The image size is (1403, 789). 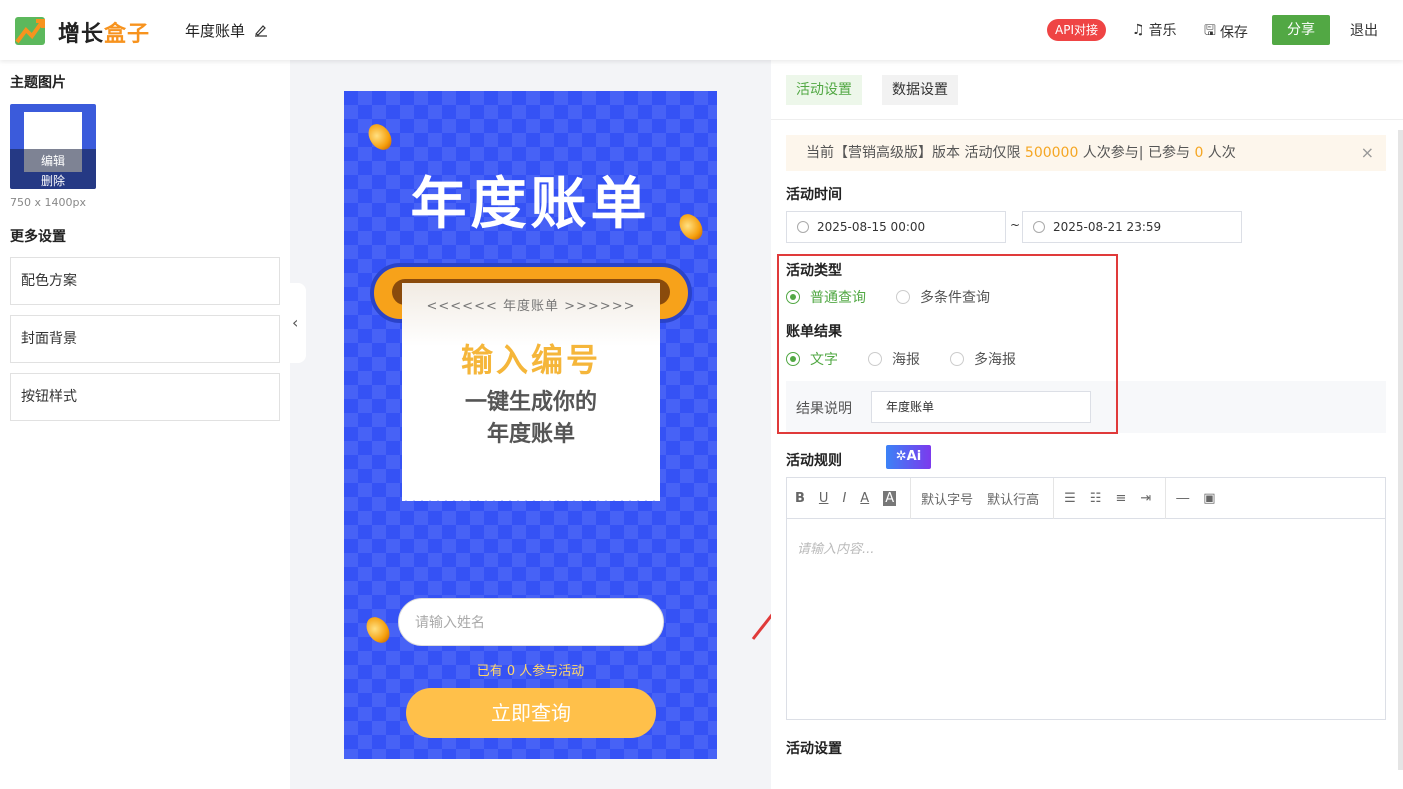 What do you see at coordinates (1367, 153) in the screenshot?
I see `close-icon: ×` at bounding box center [1367, 153].